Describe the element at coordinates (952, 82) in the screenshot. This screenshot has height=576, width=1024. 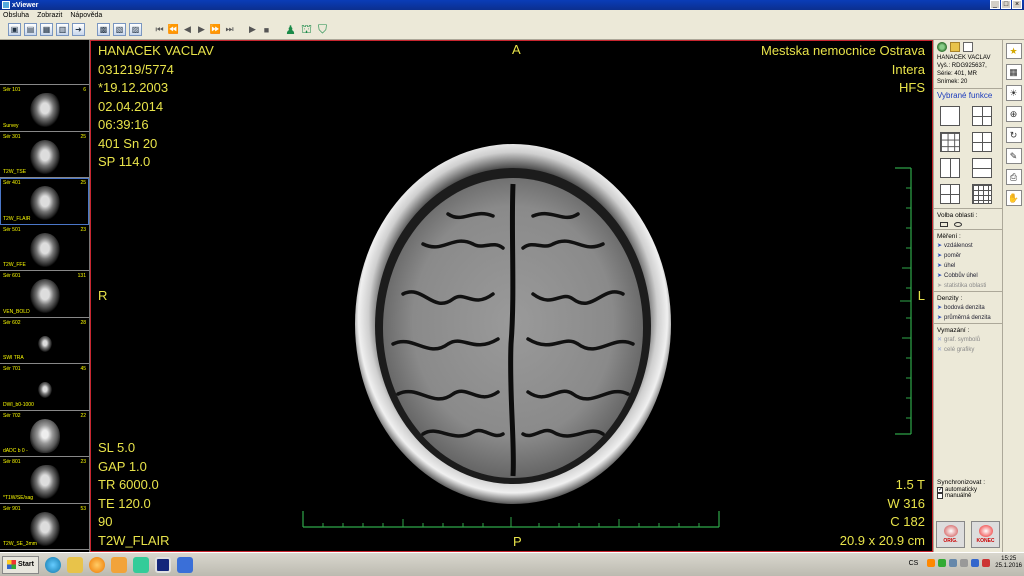
I see `info-image: Snímek: 20` at that location.